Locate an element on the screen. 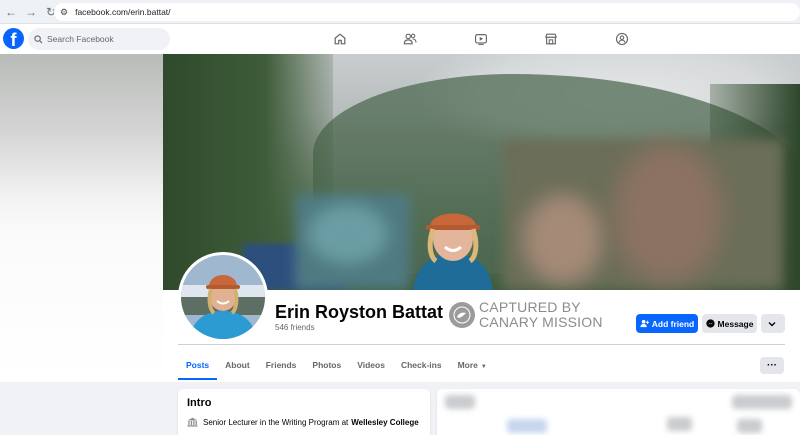 The width and height of the screenshot is (800, 435). intro-employer-link: Wellesley College is located at coordinates (384, 422).